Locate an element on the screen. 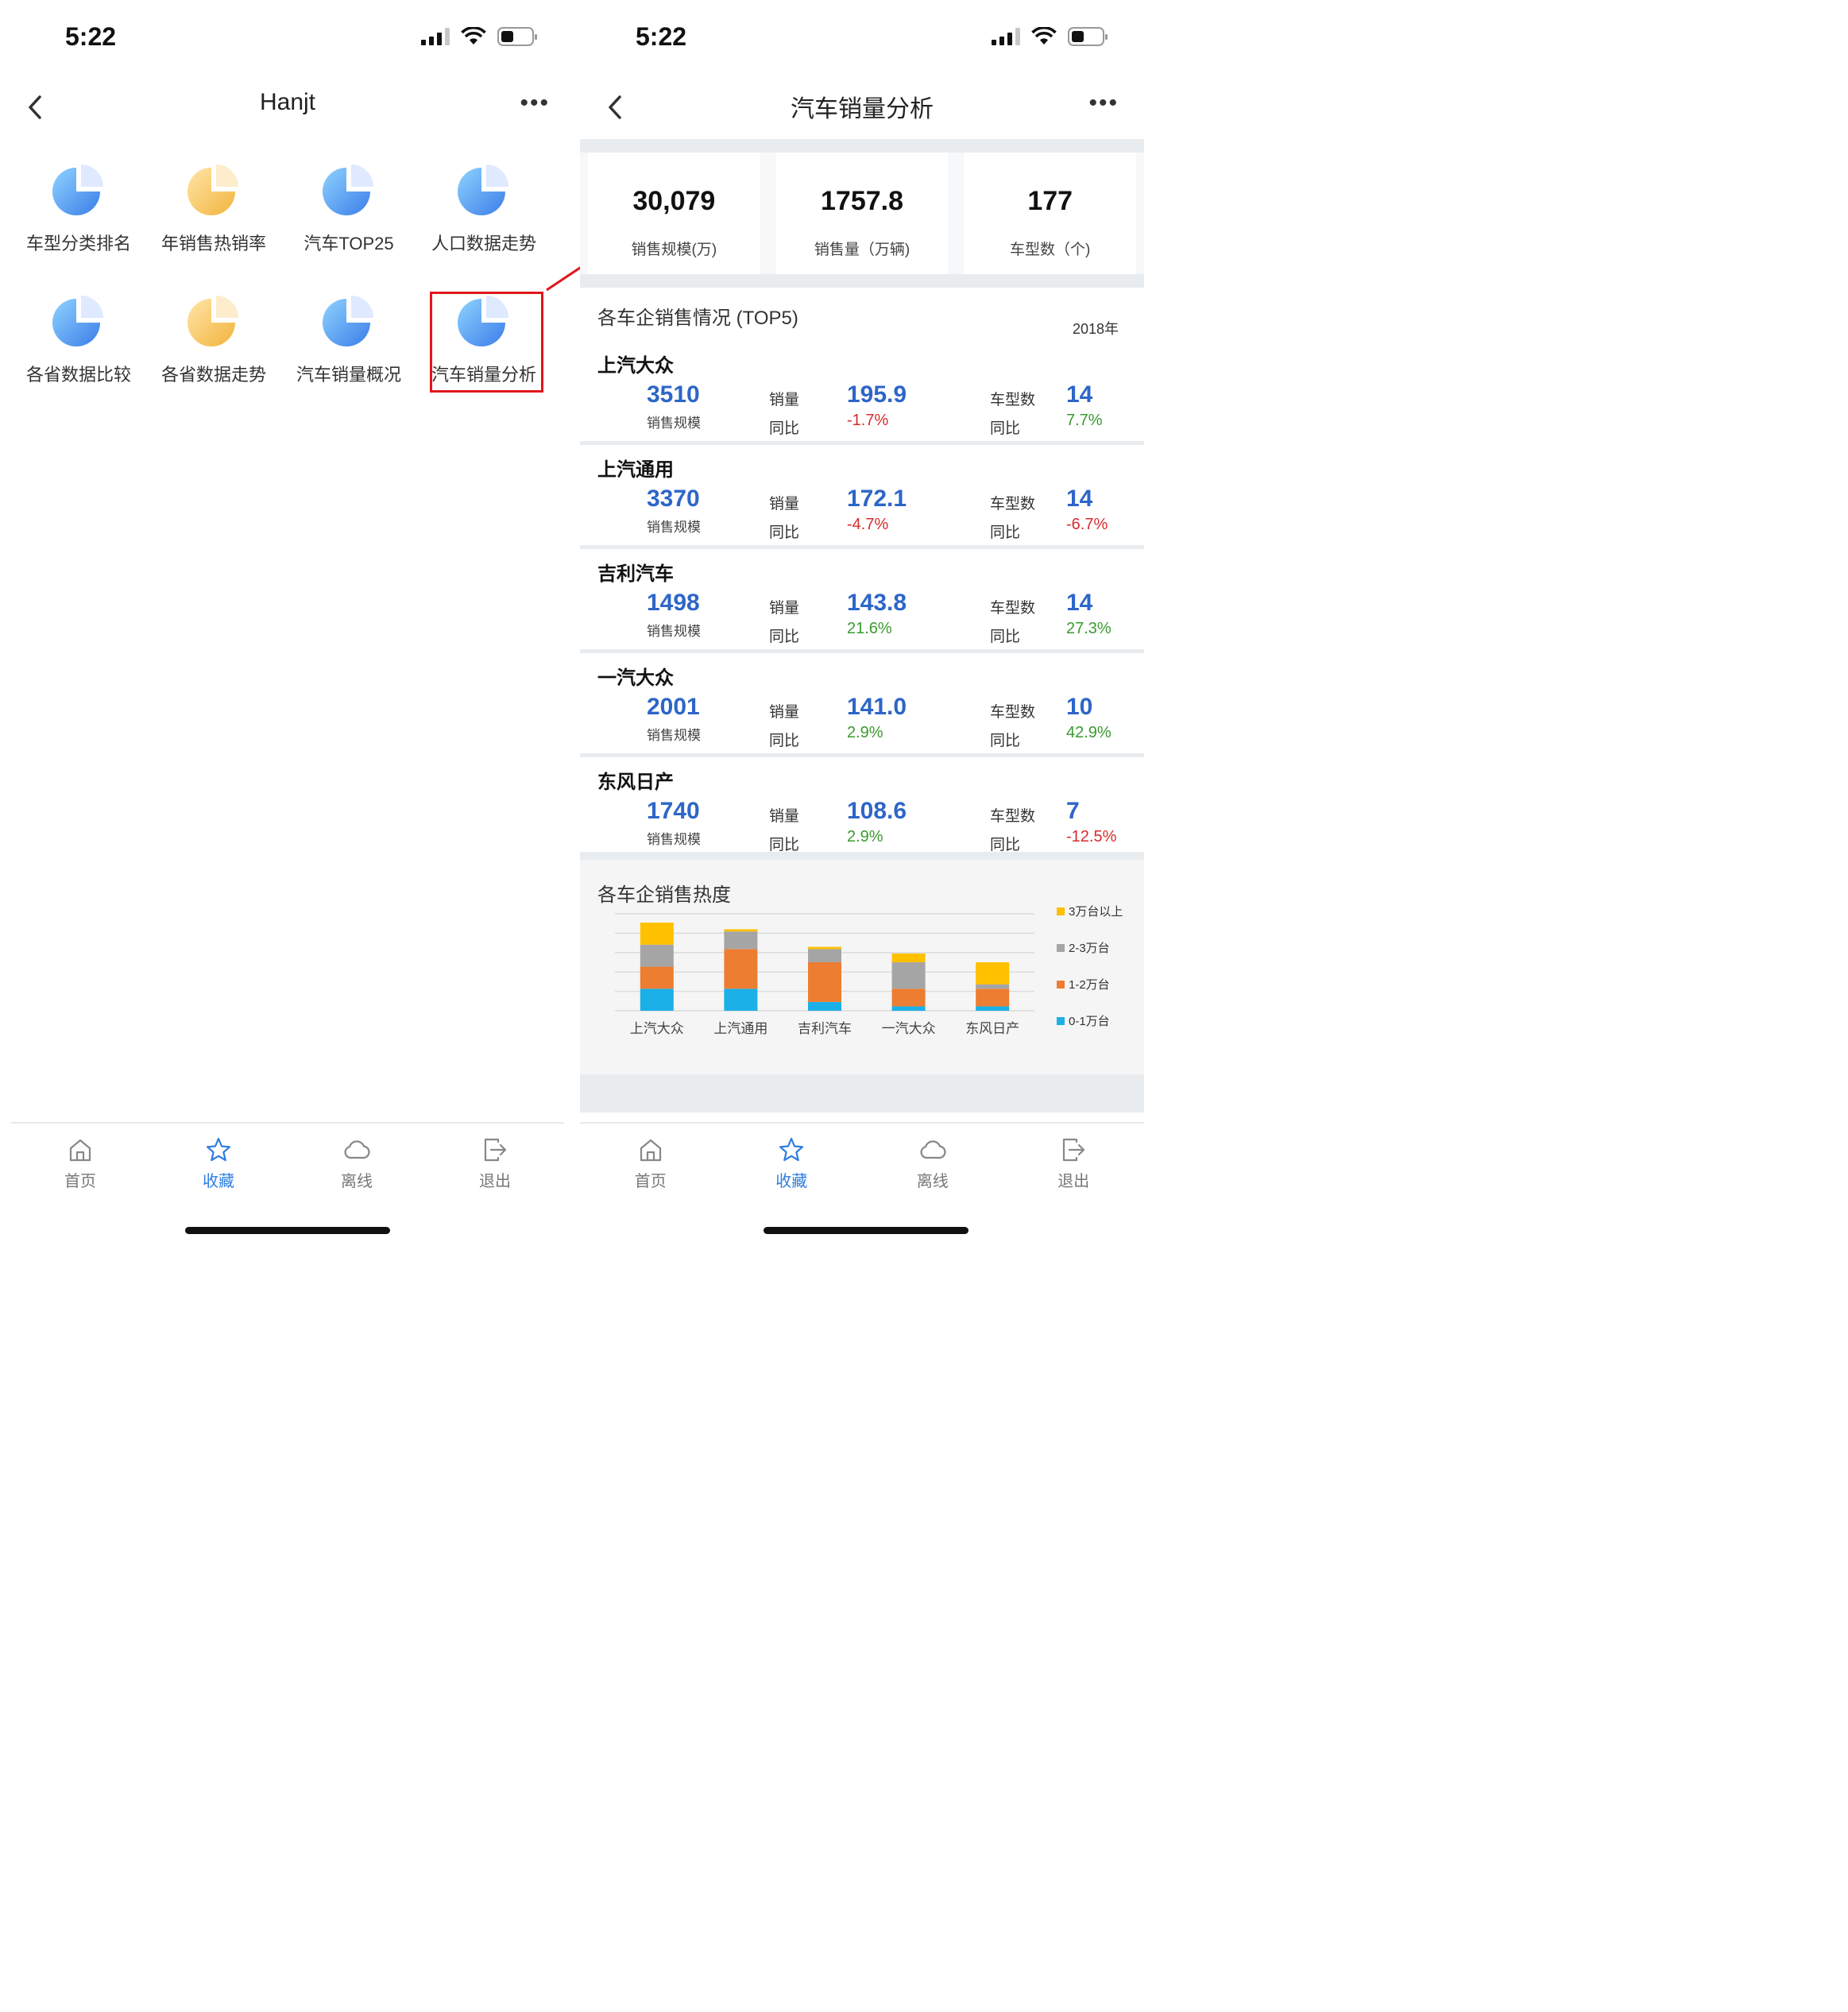 The image size is (1848, 2012). kpi-value: 177 is located at coordinates (1050, 201).